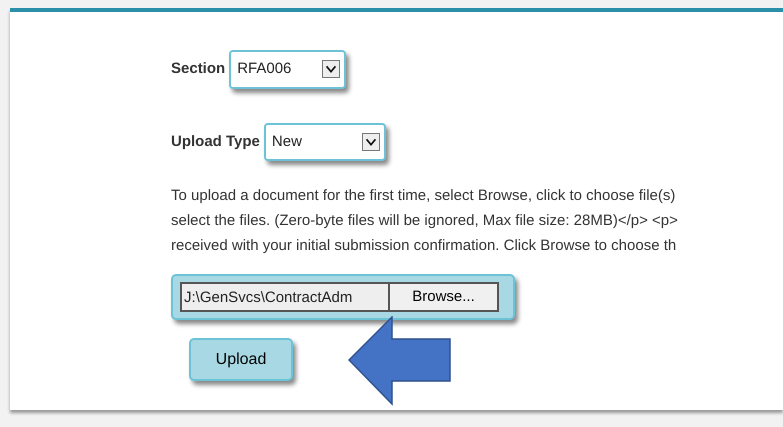 The height and width of the screenshot is (427, 783). I want to click on upload-button: Upload, so click(241, 359).